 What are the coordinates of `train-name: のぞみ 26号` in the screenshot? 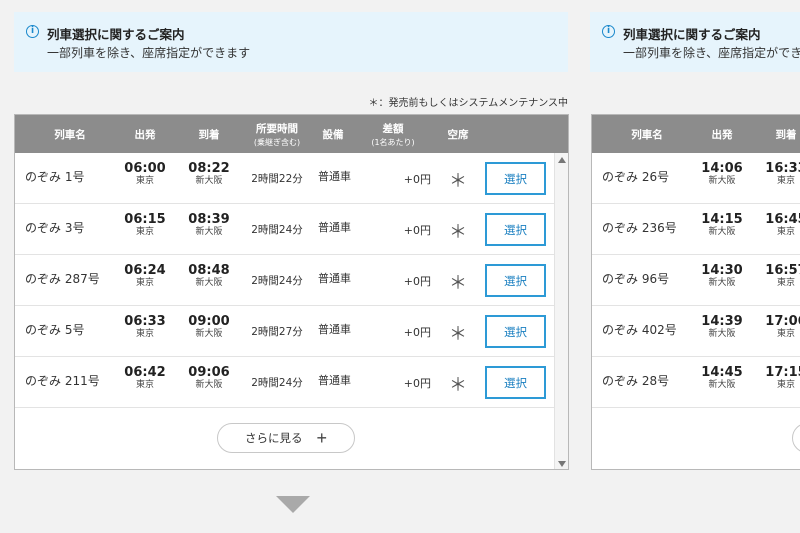 It's located at (636, 177).